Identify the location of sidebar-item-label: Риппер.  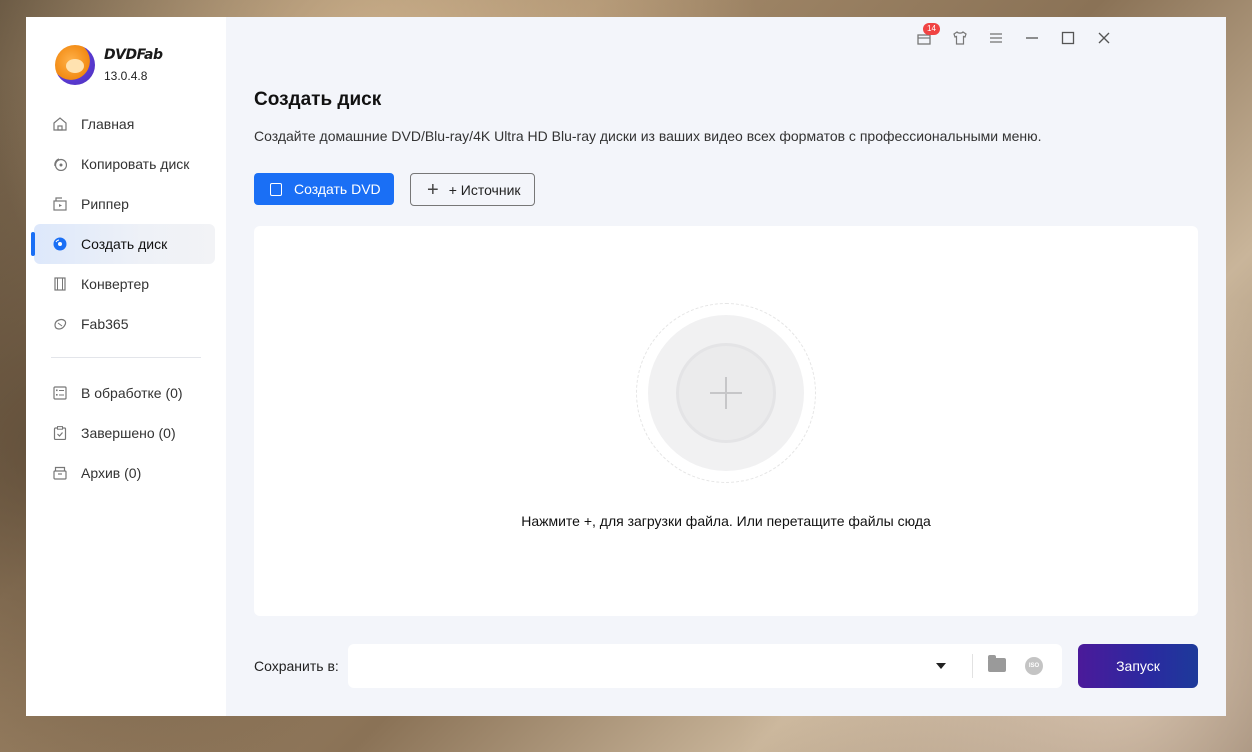
(105, 204).